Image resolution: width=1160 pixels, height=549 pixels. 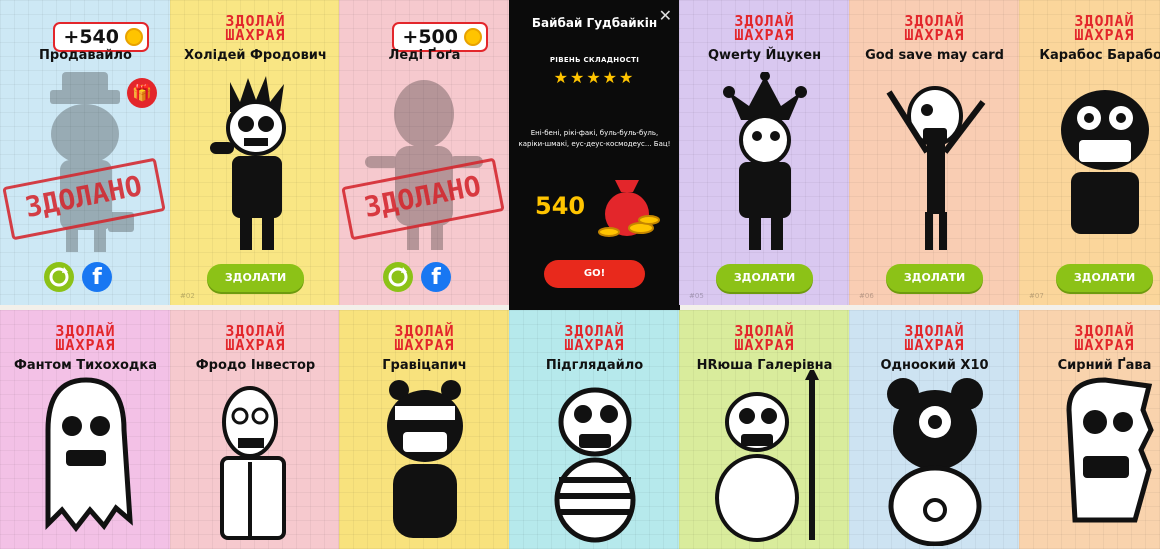 I want to click on card-pidhliadailo: ЗДОЛАЙ ШАХРАЯ Підглядайло, so click(x=594, y=429).